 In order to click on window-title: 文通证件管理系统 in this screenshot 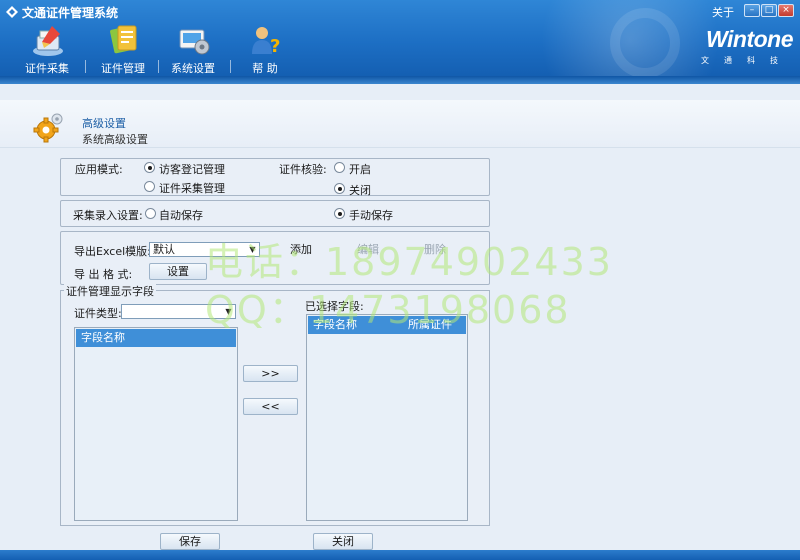, I will do `click(70, 13)`.